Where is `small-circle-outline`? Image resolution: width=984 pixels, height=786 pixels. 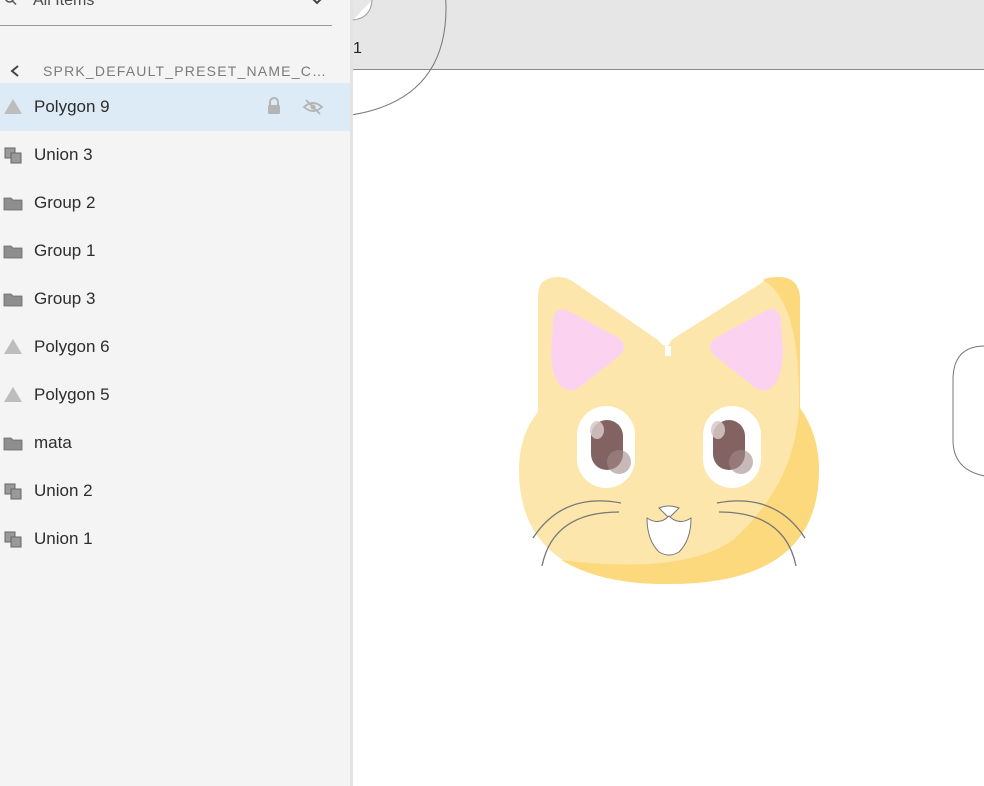
small-circle-outline is located at coordinates (363, 10).